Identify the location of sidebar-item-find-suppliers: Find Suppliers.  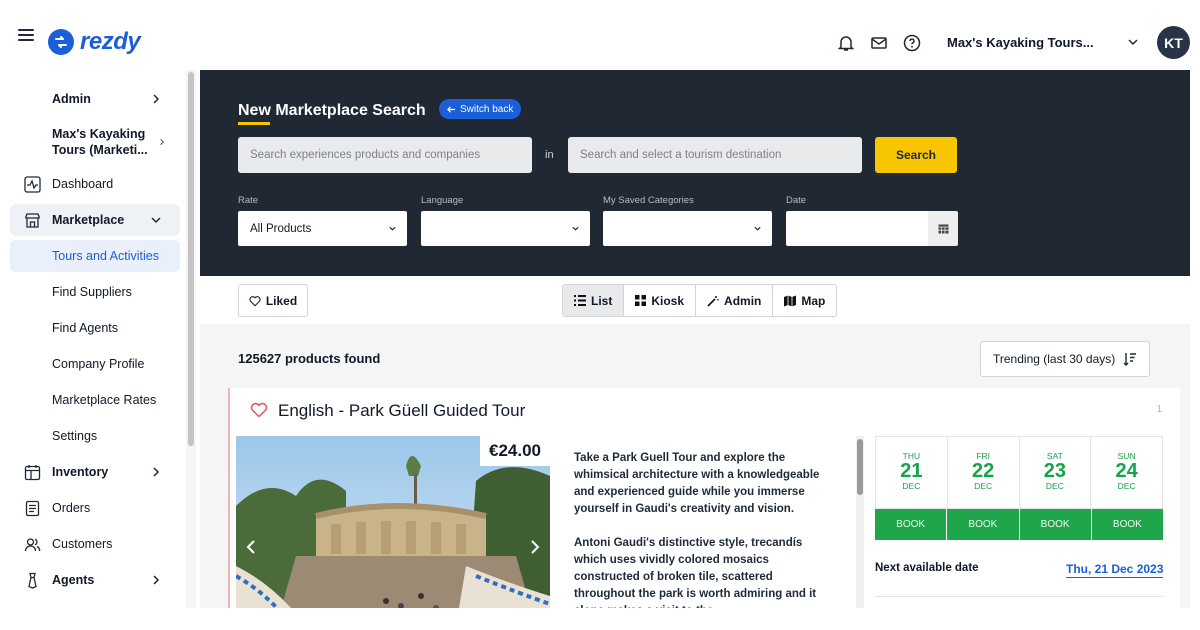
(95, 292).